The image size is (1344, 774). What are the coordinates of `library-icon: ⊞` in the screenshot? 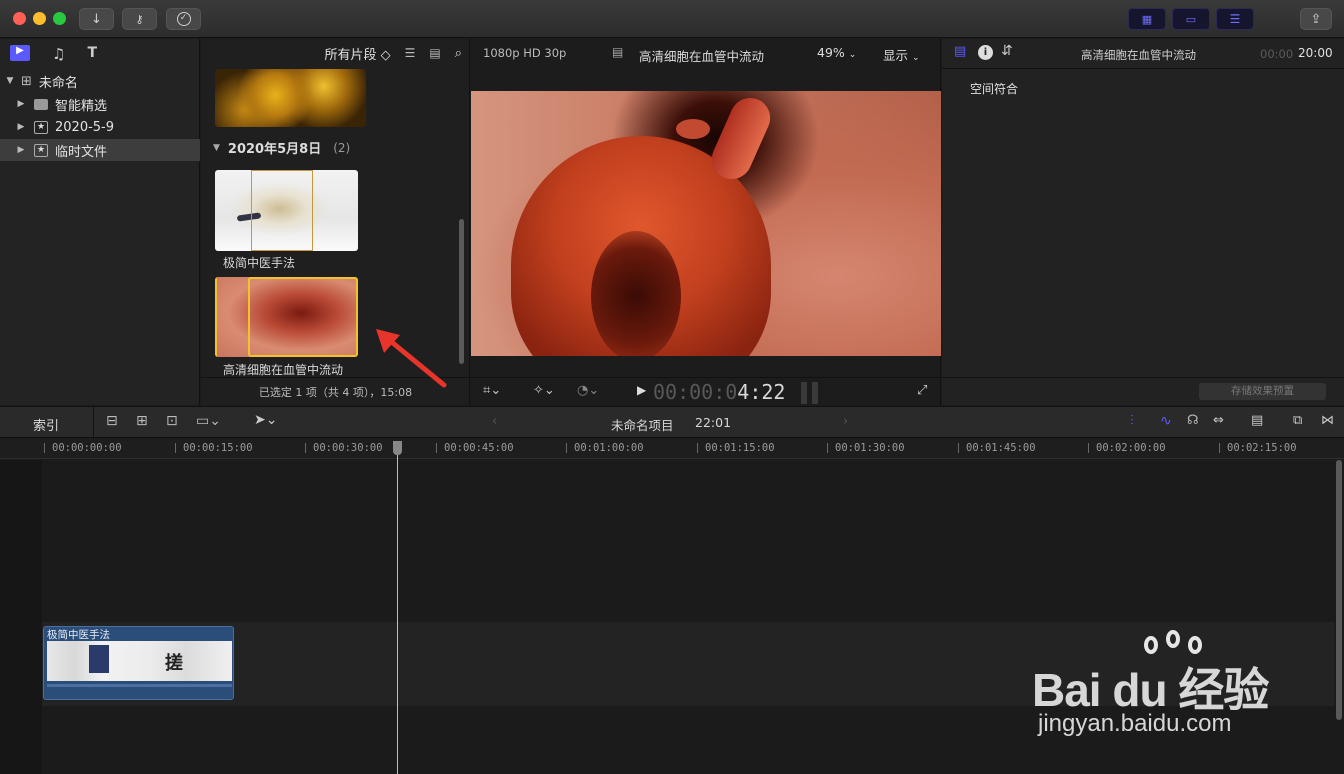 It's located at (26, 81).